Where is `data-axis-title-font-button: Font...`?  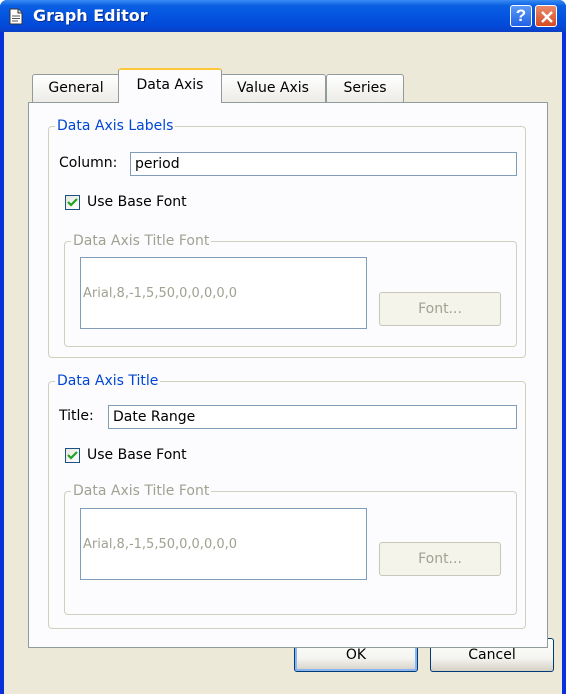 data-axis-title-font-button: Font... is located at coordinates (440, 559).